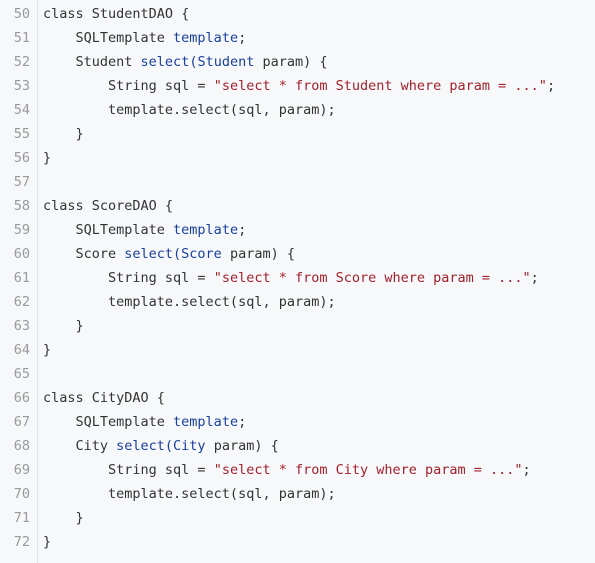 The height and width of the screenshot is (563, 595). I want to click on line-number: 58, so click(21, 206).